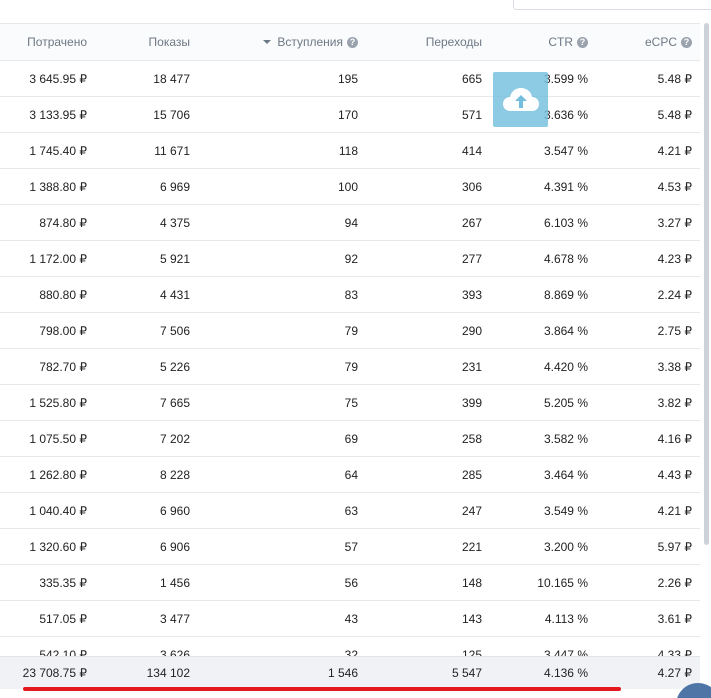  What do you see at coordinates (471, 78) in the screenshot?
I see `clicks-cell: 665` at bounding box center [471, 78].